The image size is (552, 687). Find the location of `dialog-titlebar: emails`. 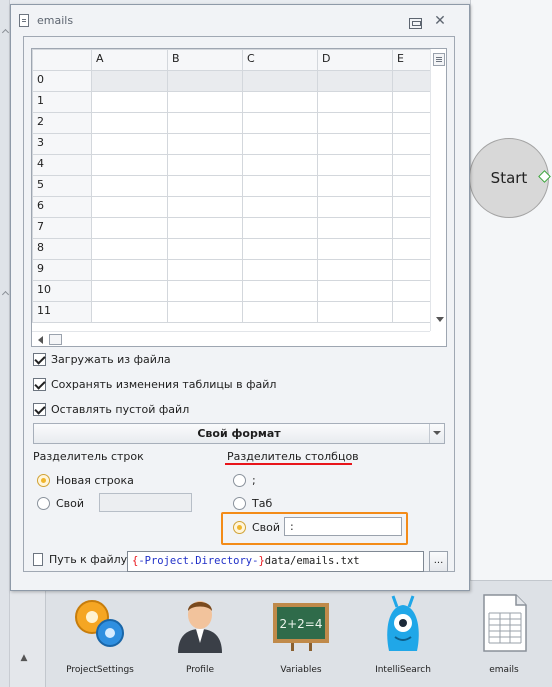

dialog-titlebar: emails is located at coordinates (240, 20).